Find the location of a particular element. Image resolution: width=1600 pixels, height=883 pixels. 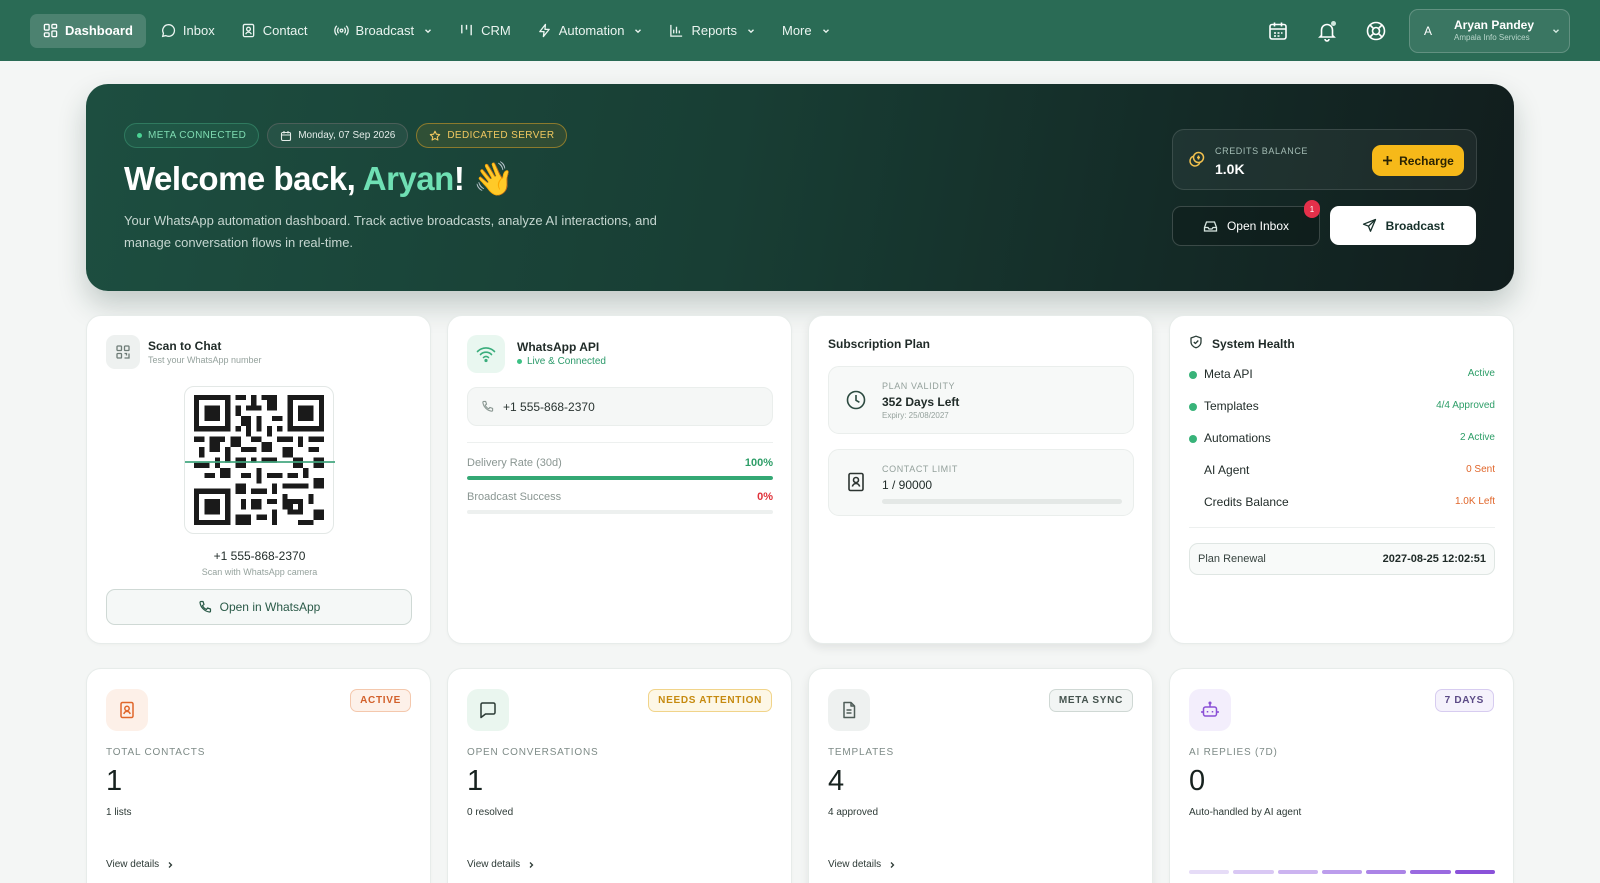

nav-automation: Automation is located at coordinates (590, 31).